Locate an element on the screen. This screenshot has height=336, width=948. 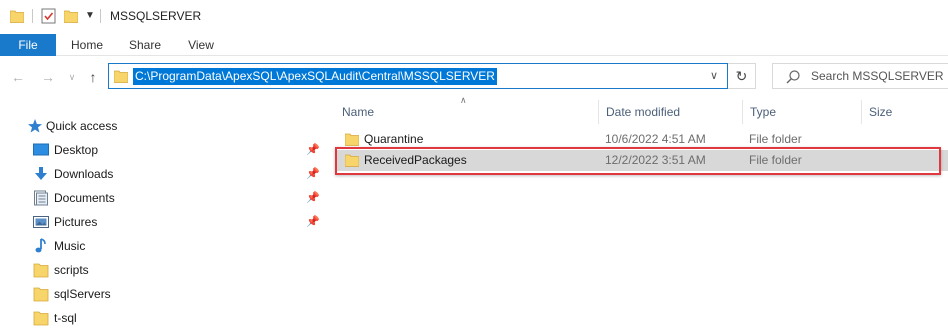
pictures-icon is located at coordinates (41, 222).